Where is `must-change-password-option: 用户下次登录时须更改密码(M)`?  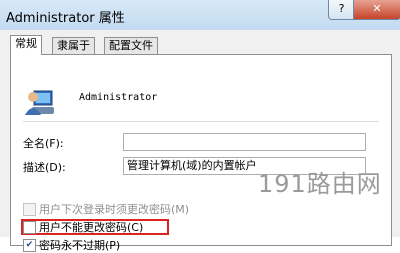
must-change-password-option: 用户下次登录时须更改密码(M) is located at coordinates (106, 209).